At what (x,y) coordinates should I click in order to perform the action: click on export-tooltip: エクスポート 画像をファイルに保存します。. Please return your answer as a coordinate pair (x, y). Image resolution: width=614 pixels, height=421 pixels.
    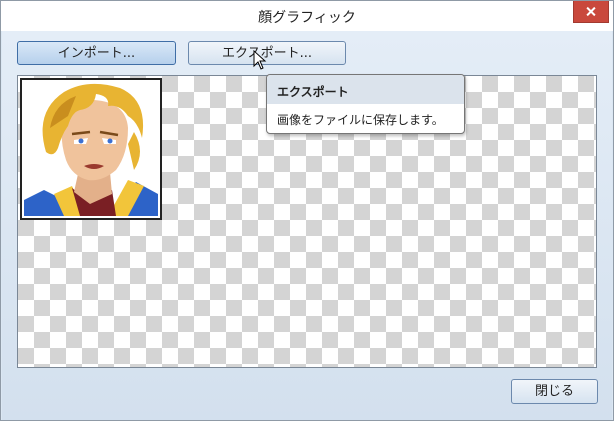
    Looking at the image, I should click on (365, 104).